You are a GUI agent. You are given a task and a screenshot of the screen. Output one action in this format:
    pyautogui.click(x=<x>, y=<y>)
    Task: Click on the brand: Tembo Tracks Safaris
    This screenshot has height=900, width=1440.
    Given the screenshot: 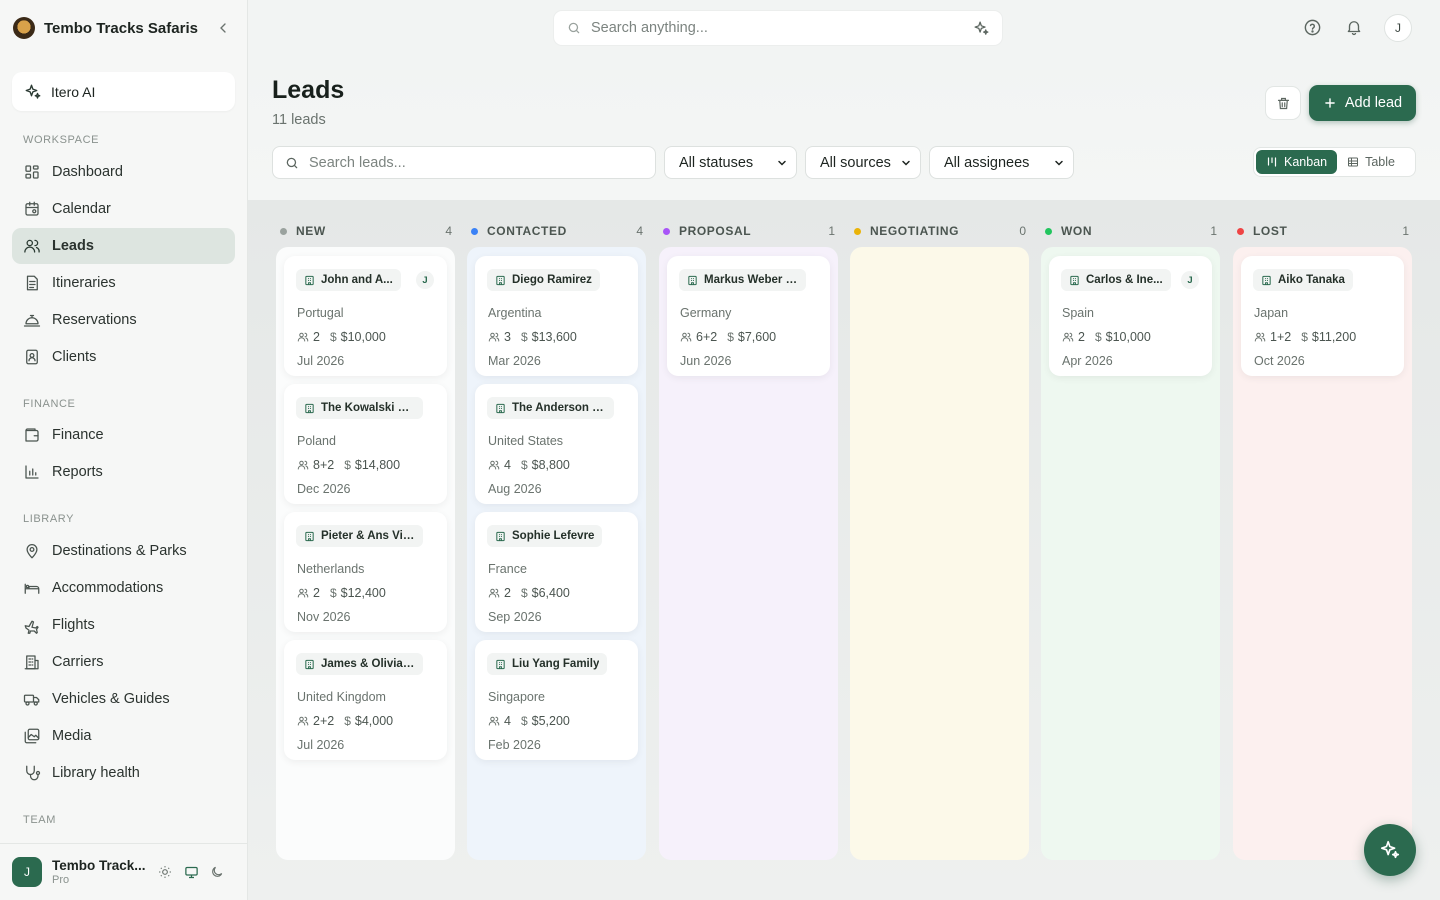 What is the action you would take?
    pyautogui.click(x=124, y=28)
    